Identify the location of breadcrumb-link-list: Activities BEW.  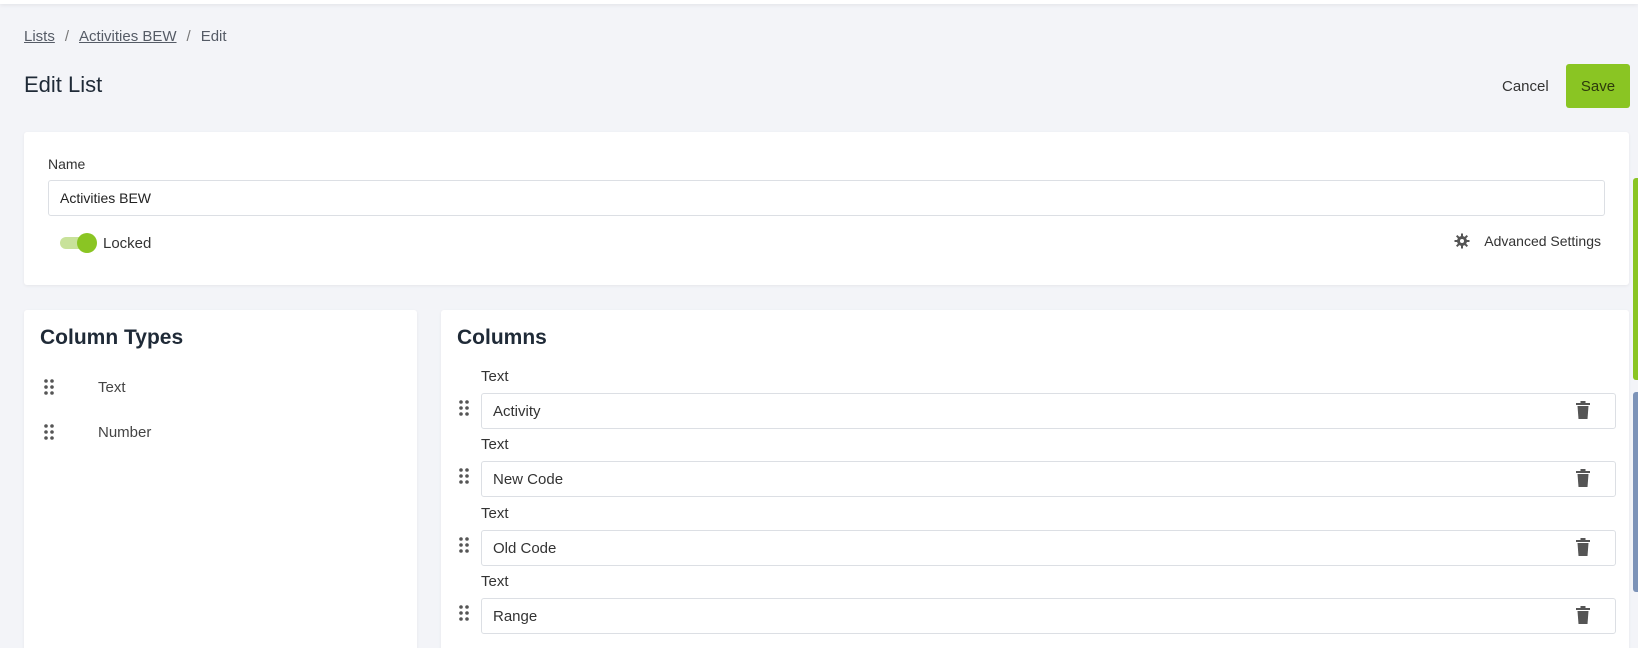
(128, 36).